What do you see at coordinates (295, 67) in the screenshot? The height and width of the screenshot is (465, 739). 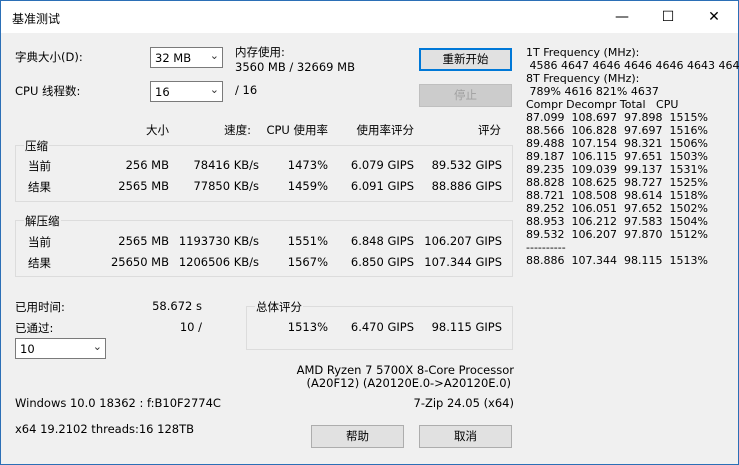 I see `memory-usage-value: 3560 MB / 32669 MB` at bounding box center [295, 67].